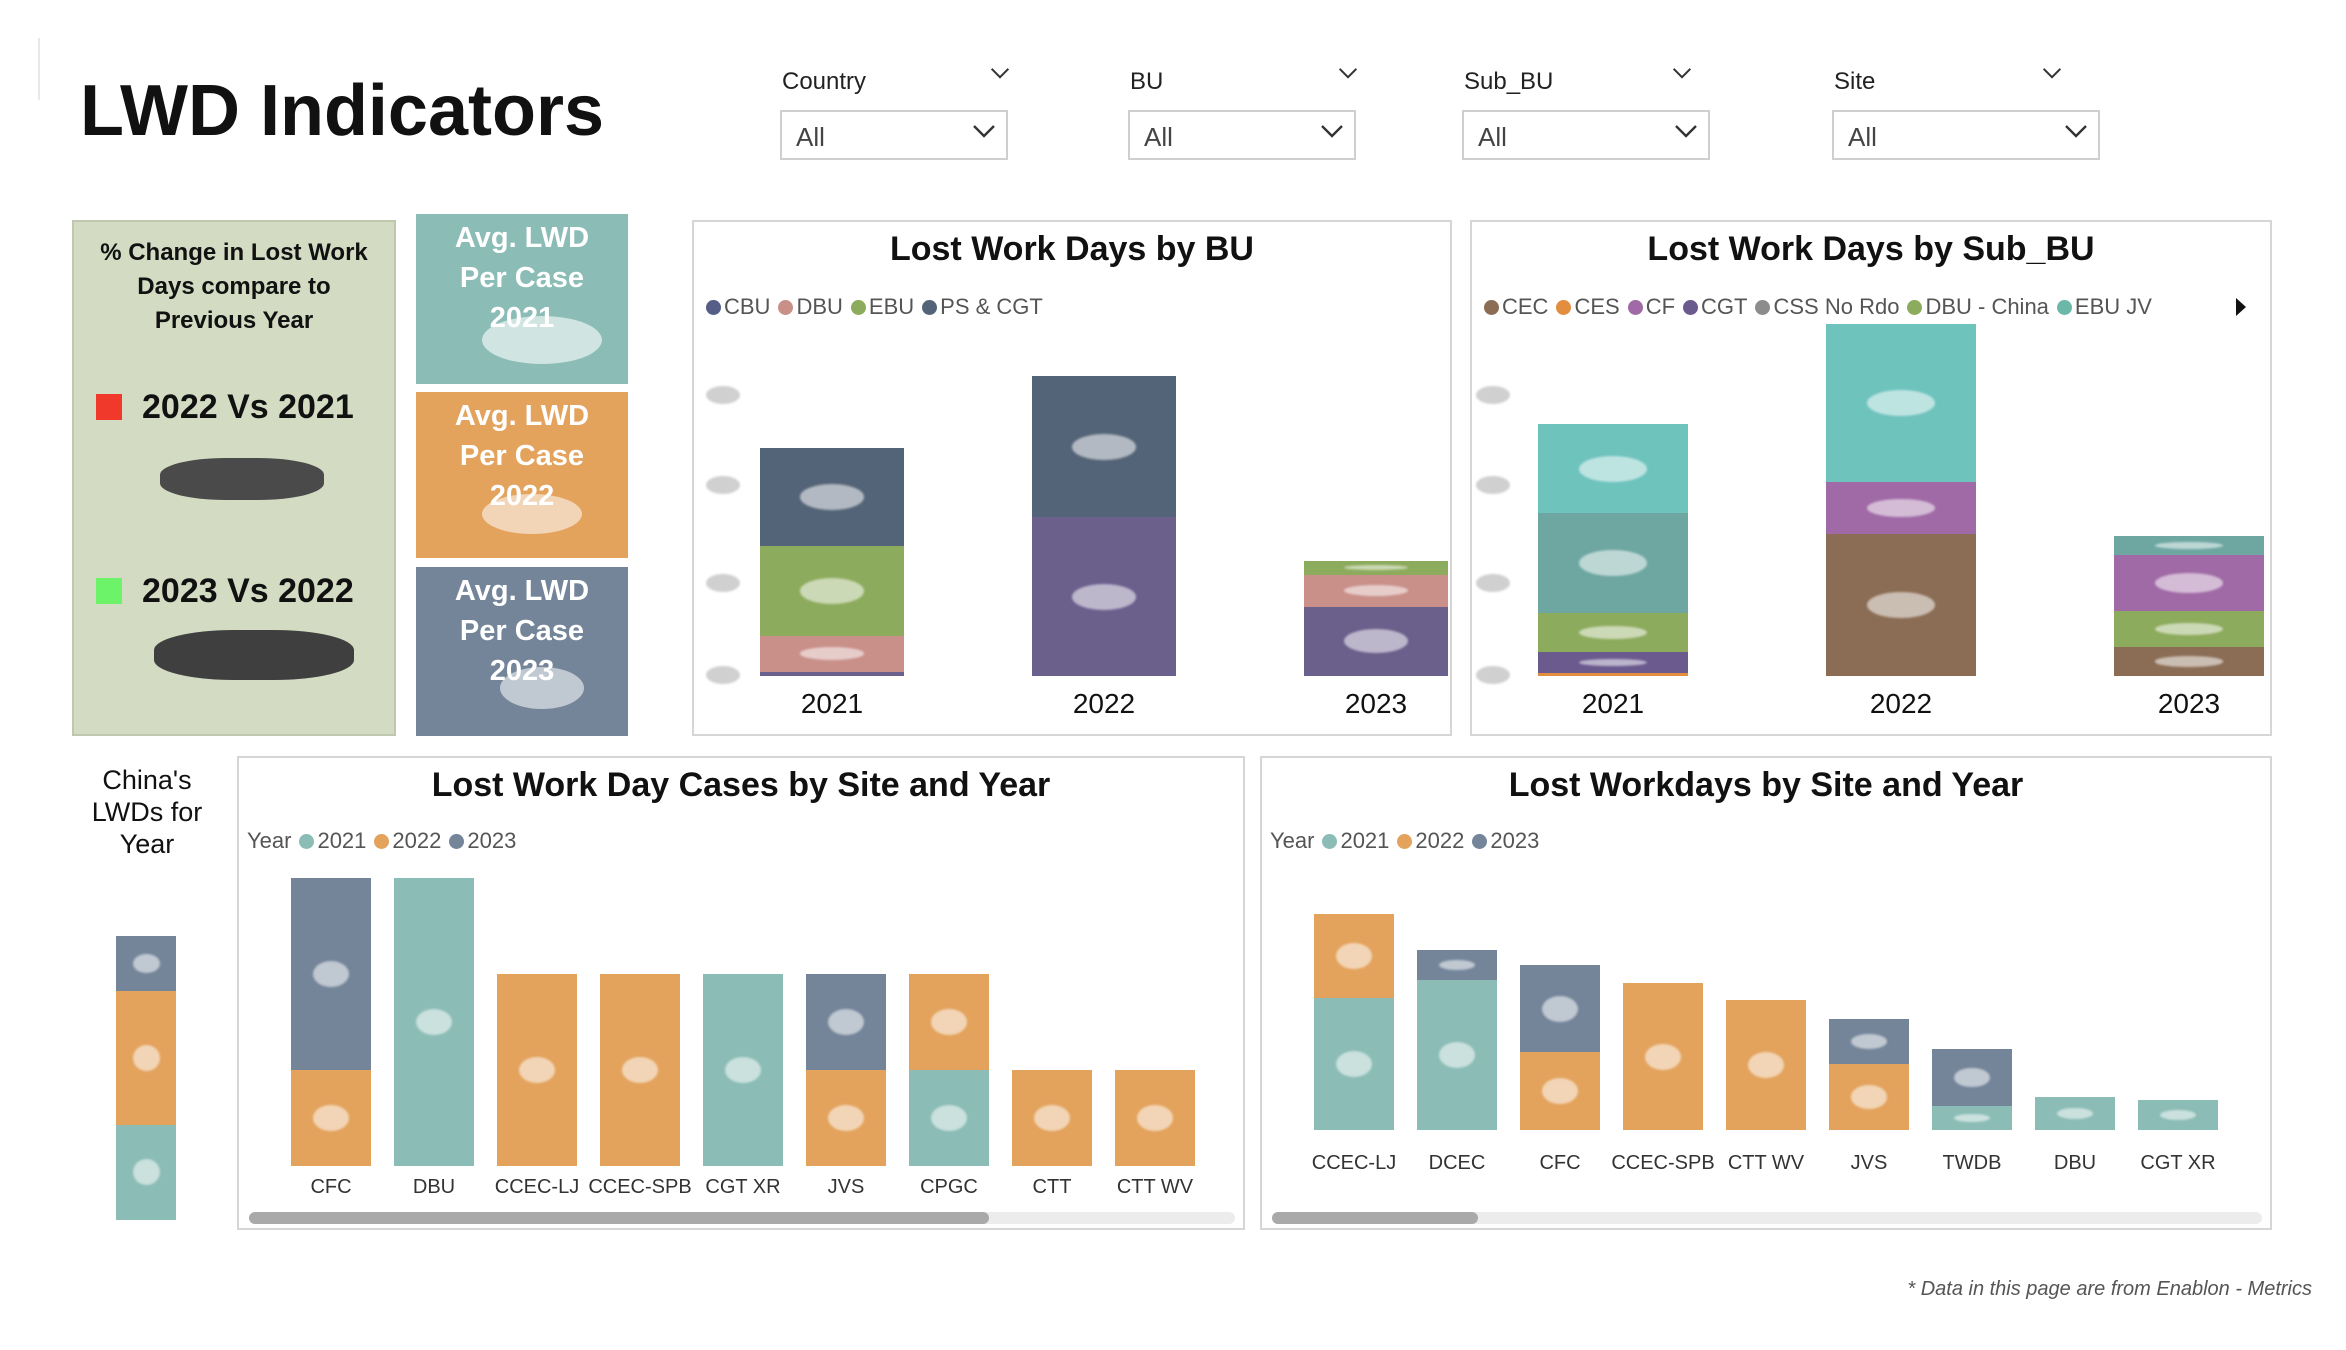 The width and height of the screenshot is (2346, 1350). I want to click on x-axis-label: CTT WV, so click(1766, 1163).